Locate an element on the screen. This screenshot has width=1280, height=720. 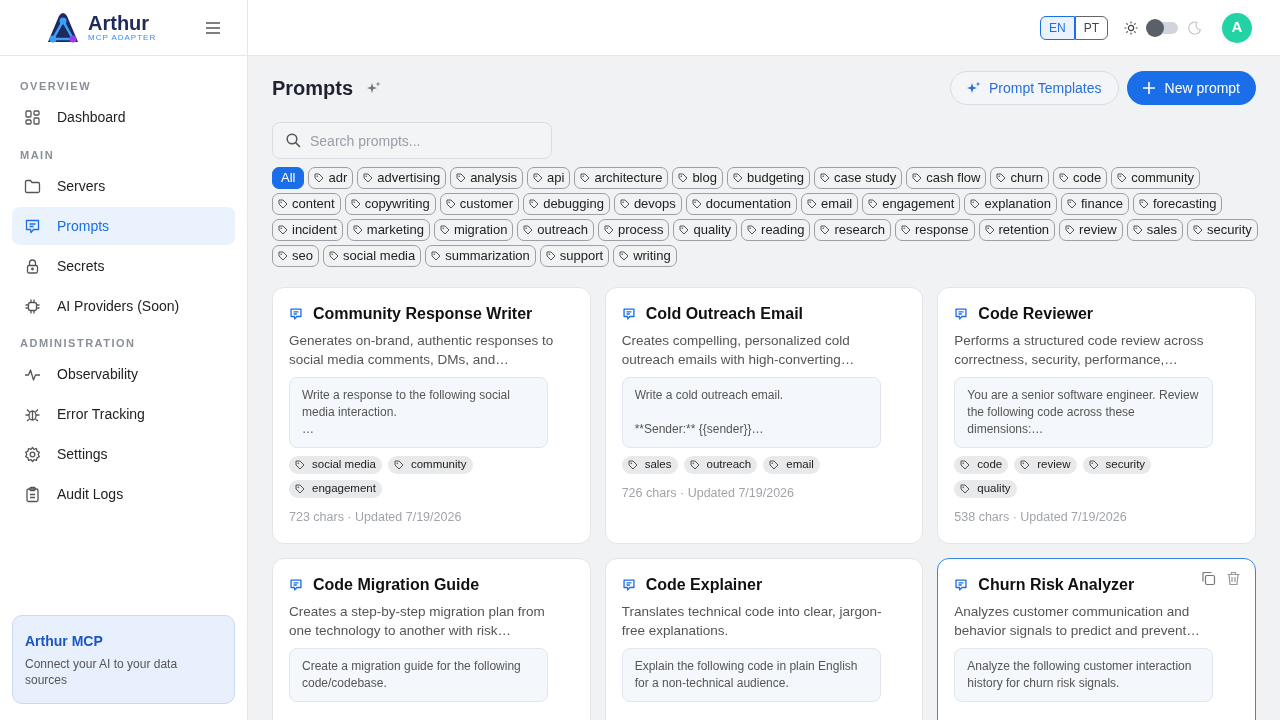
prompt-templates-button: Prompt Templates is located at coordinates (1034, 88).